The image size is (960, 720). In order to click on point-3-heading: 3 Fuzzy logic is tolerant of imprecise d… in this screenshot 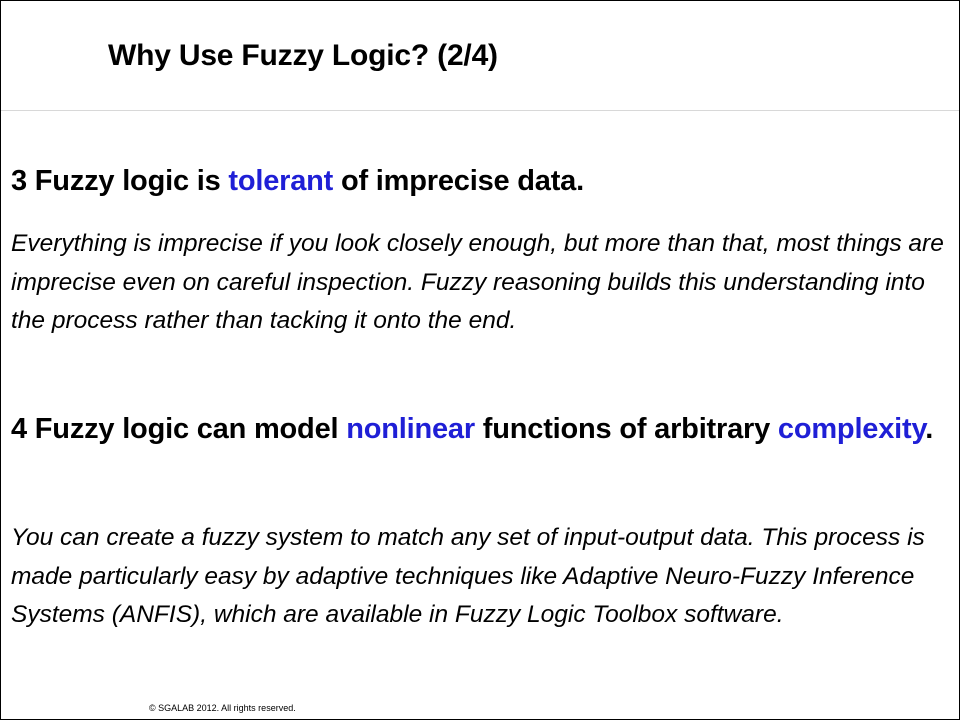, I will do `click(297, 181)`.